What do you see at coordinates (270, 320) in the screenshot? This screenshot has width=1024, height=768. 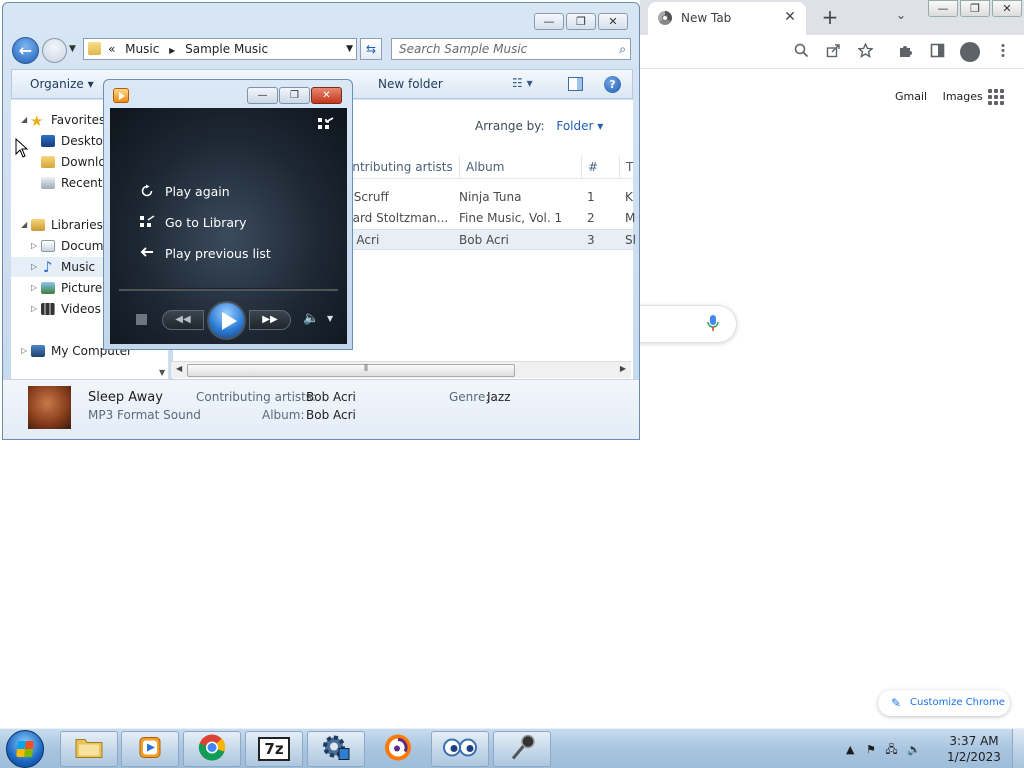 I see `next-button: ▶▶` at bounding box center [270, 320].